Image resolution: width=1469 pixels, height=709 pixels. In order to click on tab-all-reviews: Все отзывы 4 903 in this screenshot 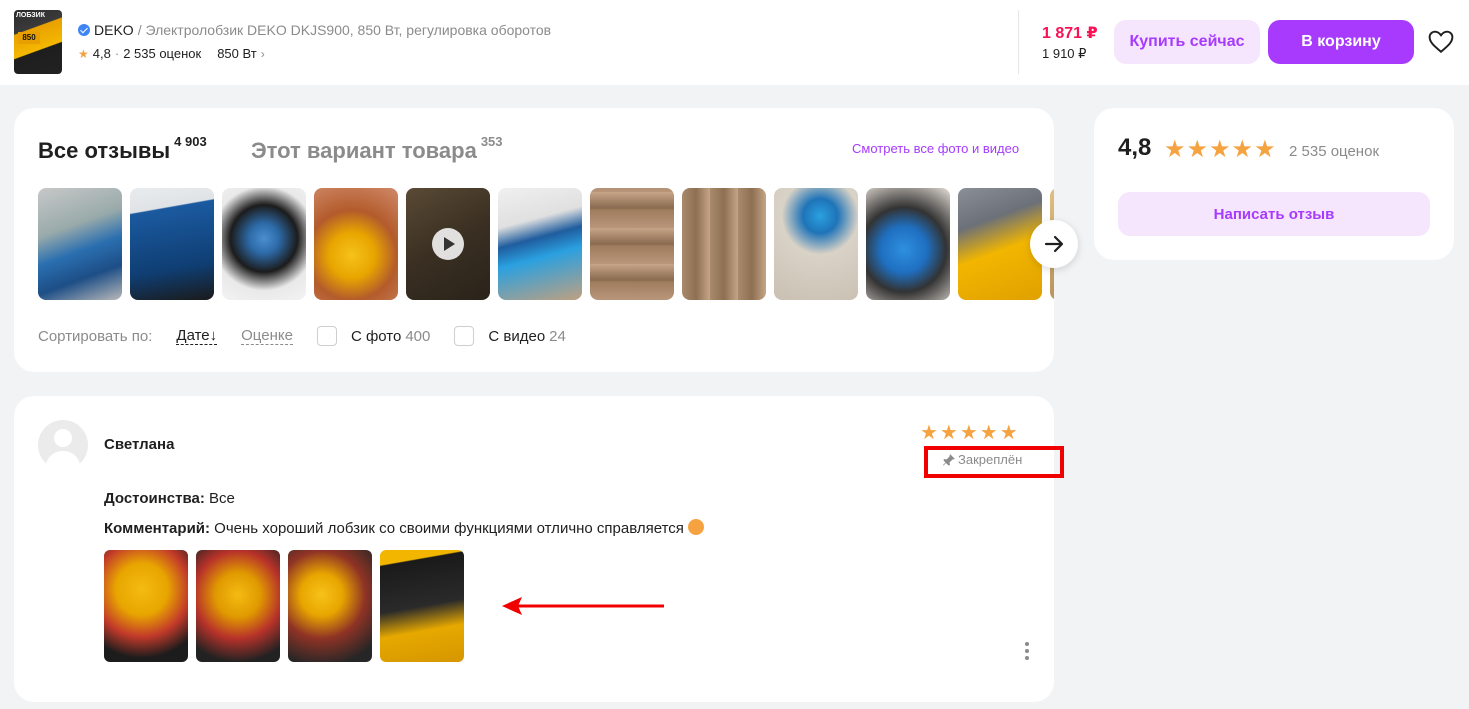, I will do `click(122, 149)`.